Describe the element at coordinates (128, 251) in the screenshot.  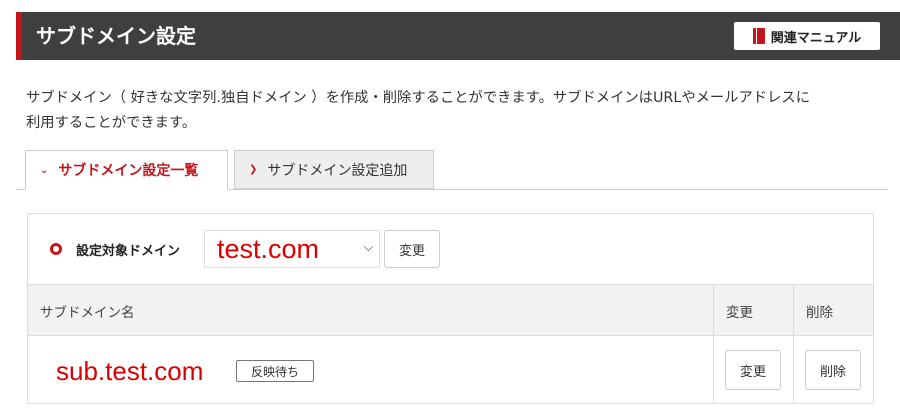
I see `target-domain-label: 設定対象ドメイン` at that location.